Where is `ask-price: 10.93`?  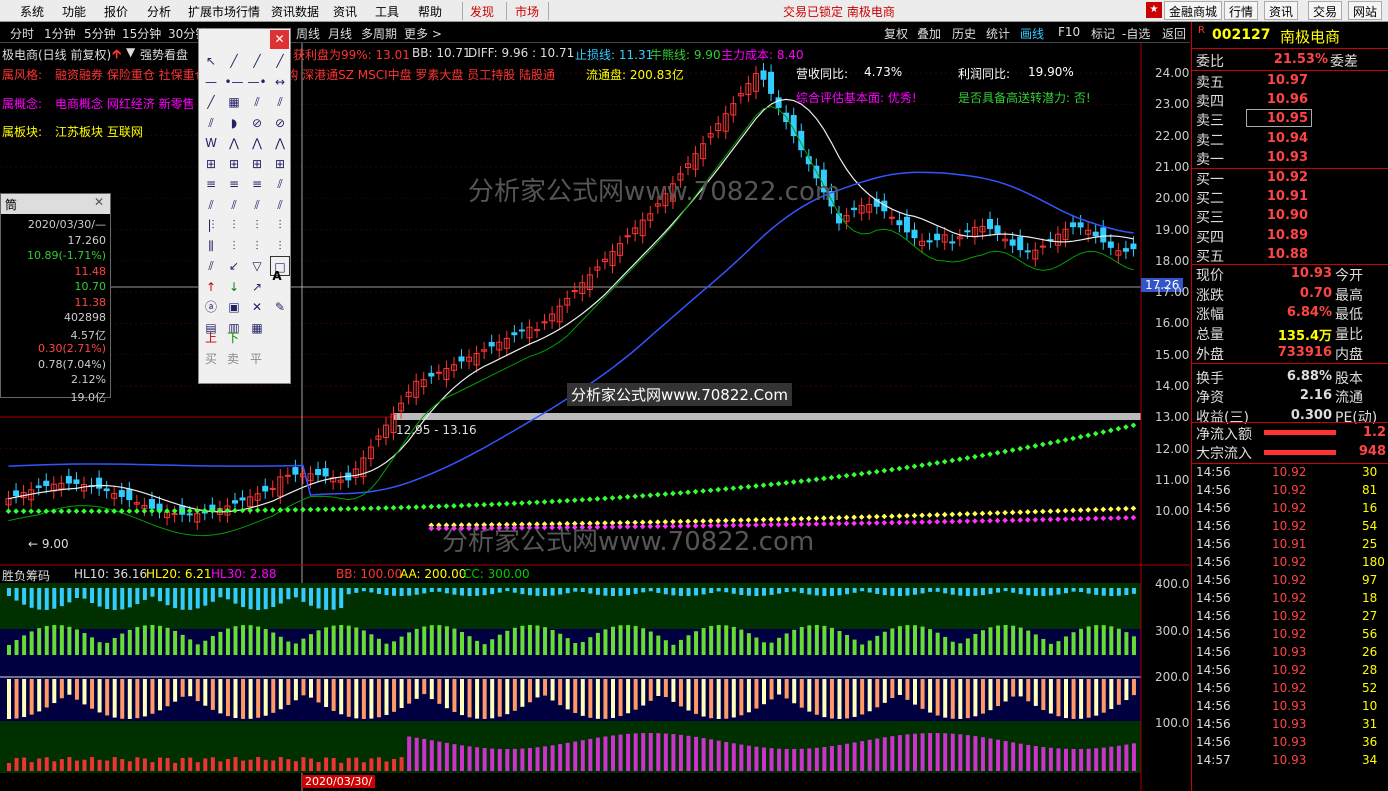 ask-price: 10.93 is located at coordinates (1280, 157).